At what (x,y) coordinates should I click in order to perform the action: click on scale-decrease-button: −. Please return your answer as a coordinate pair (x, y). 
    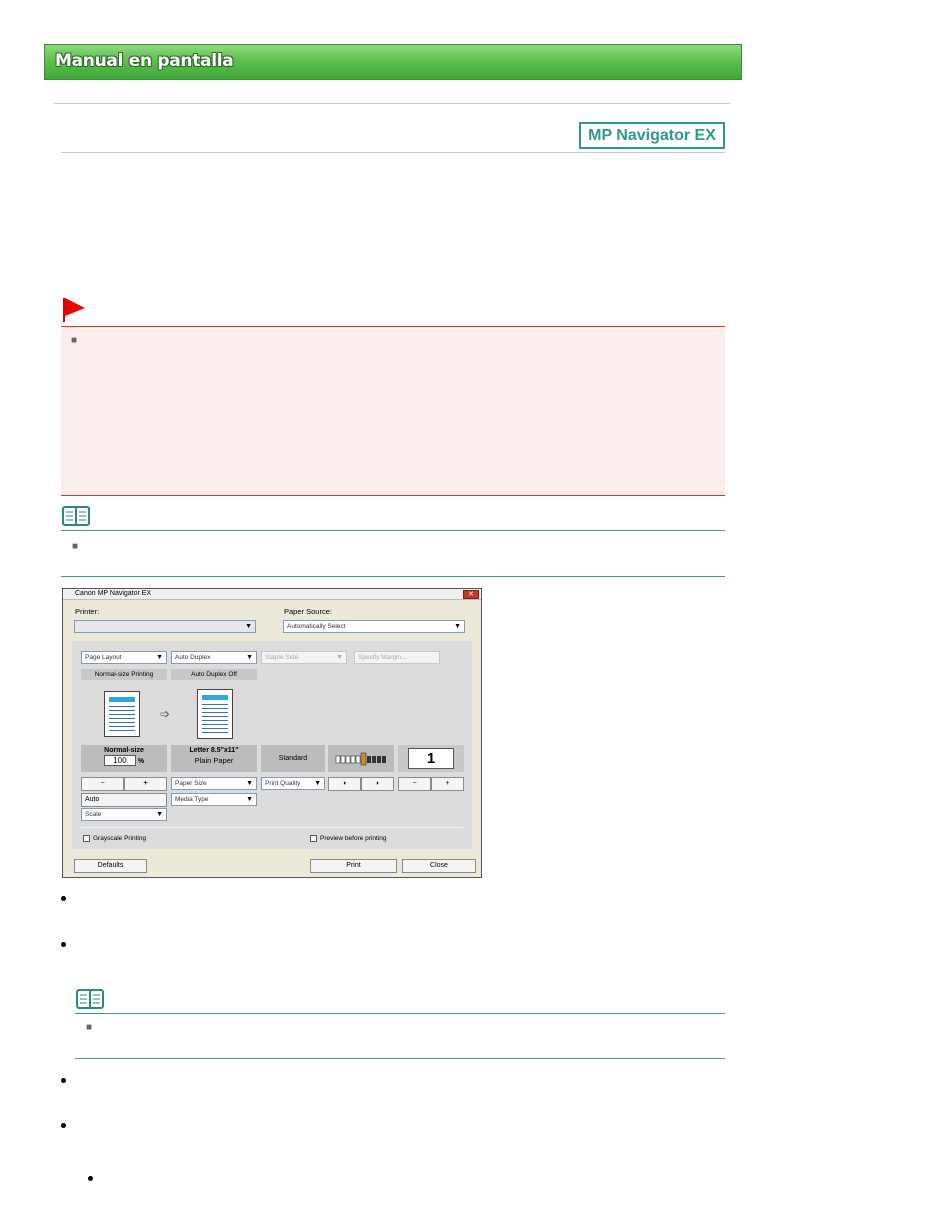
    Looking at the image, I should click on (102, 784).